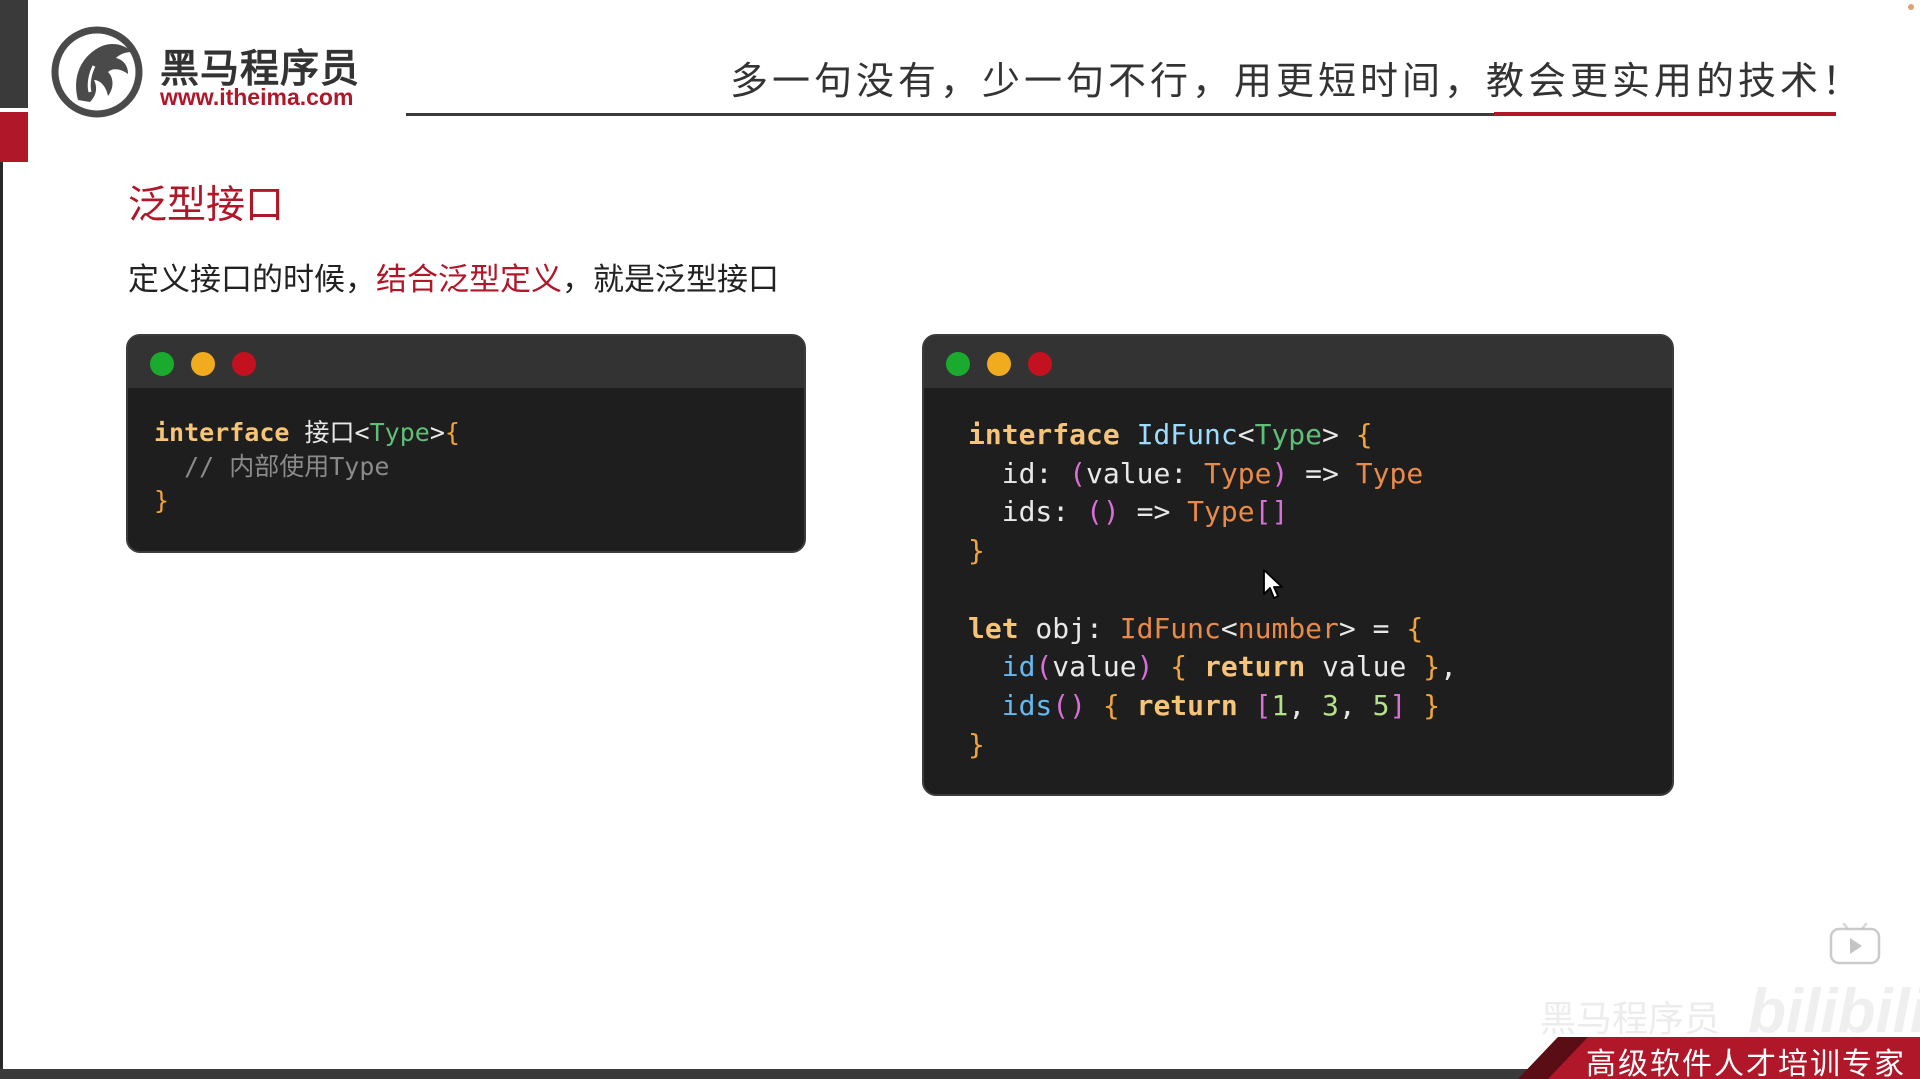 The width and height of the screenshot is (1920, 1079). Describe the element at coordinates (466, 443) in the screenshot. I see `code-window-syntax: interface 接口<Type>{ // 内部使用Type}` at that location.